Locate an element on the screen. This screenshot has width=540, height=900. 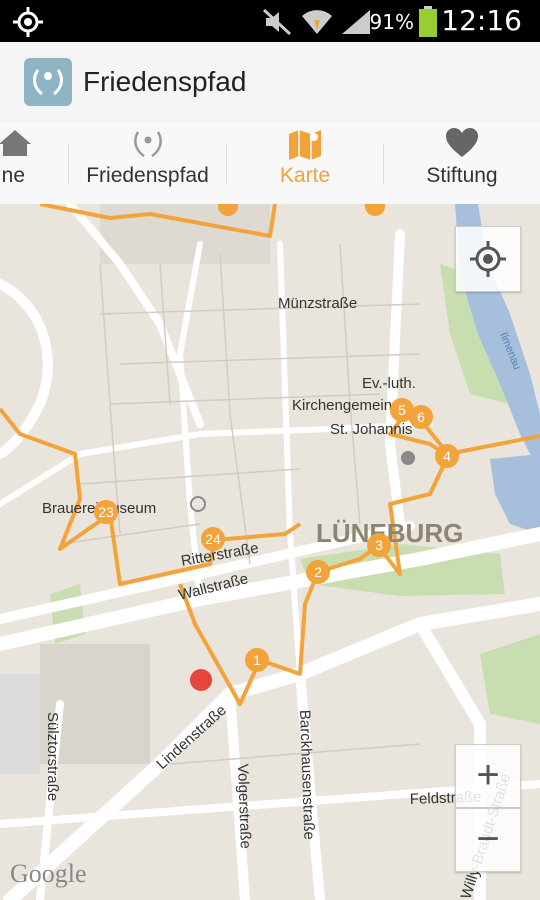
tab-home: ne is located at coordinates (35, 163).